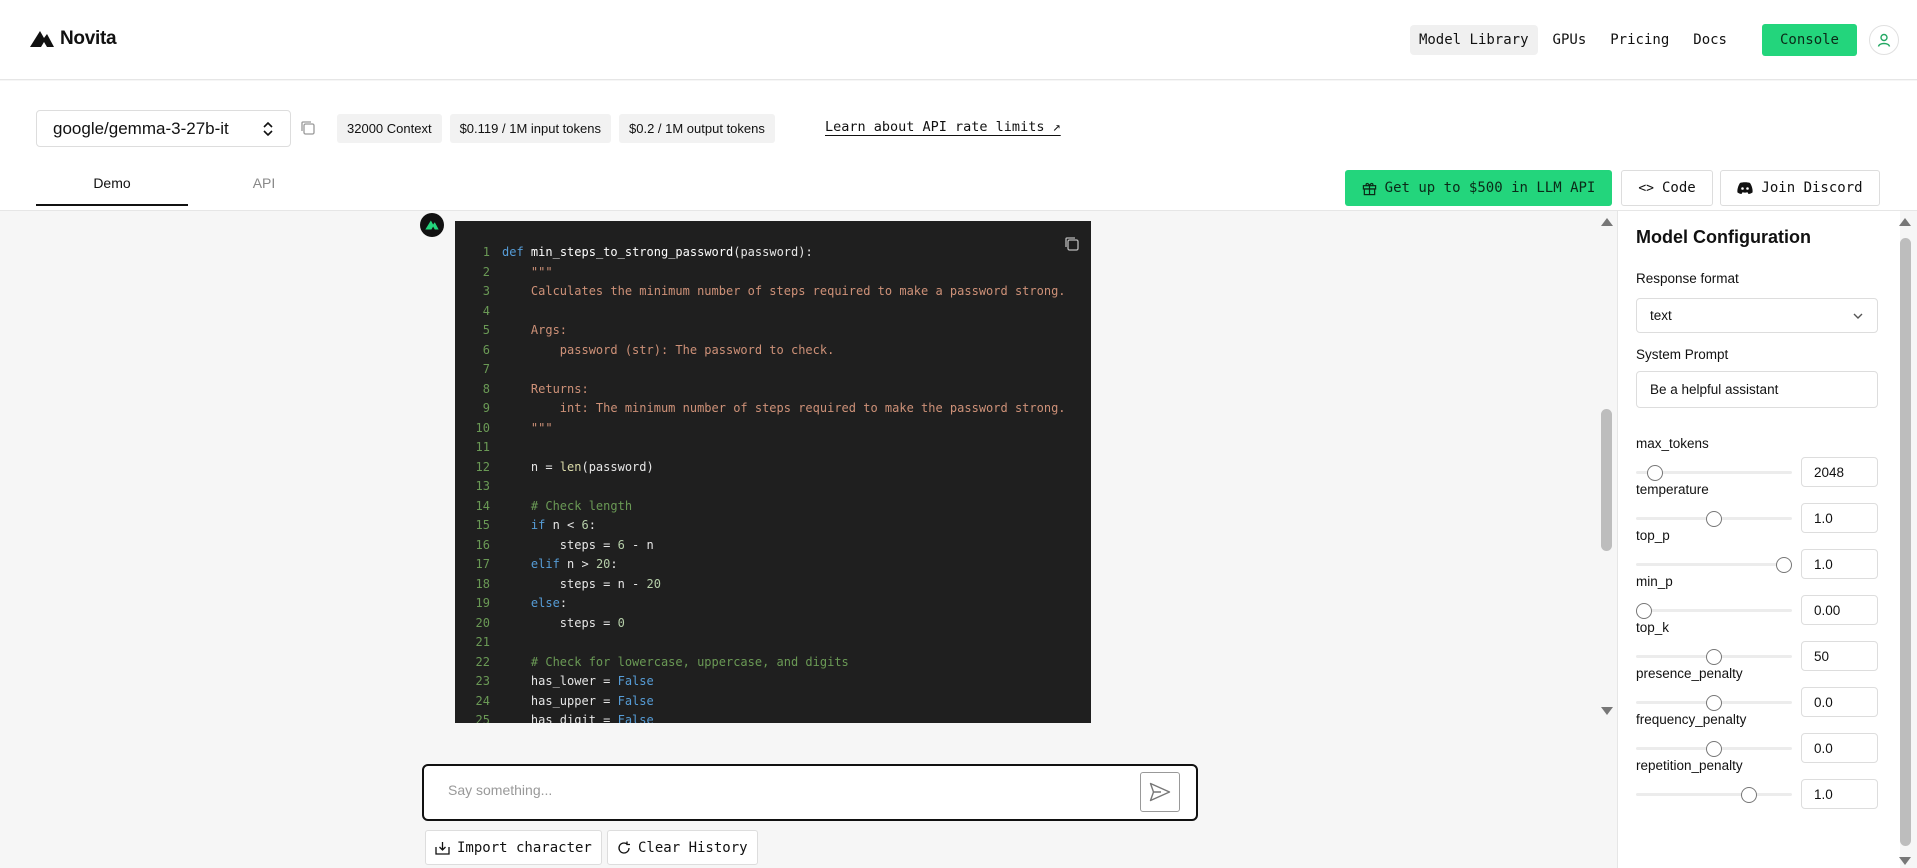 The width and height of the screenshot is (1917, 868). Describe the element at coordinates (1691, 719) in the screenshot. I see `param-label-frequency-penalty: frequency_penalty` at that location.